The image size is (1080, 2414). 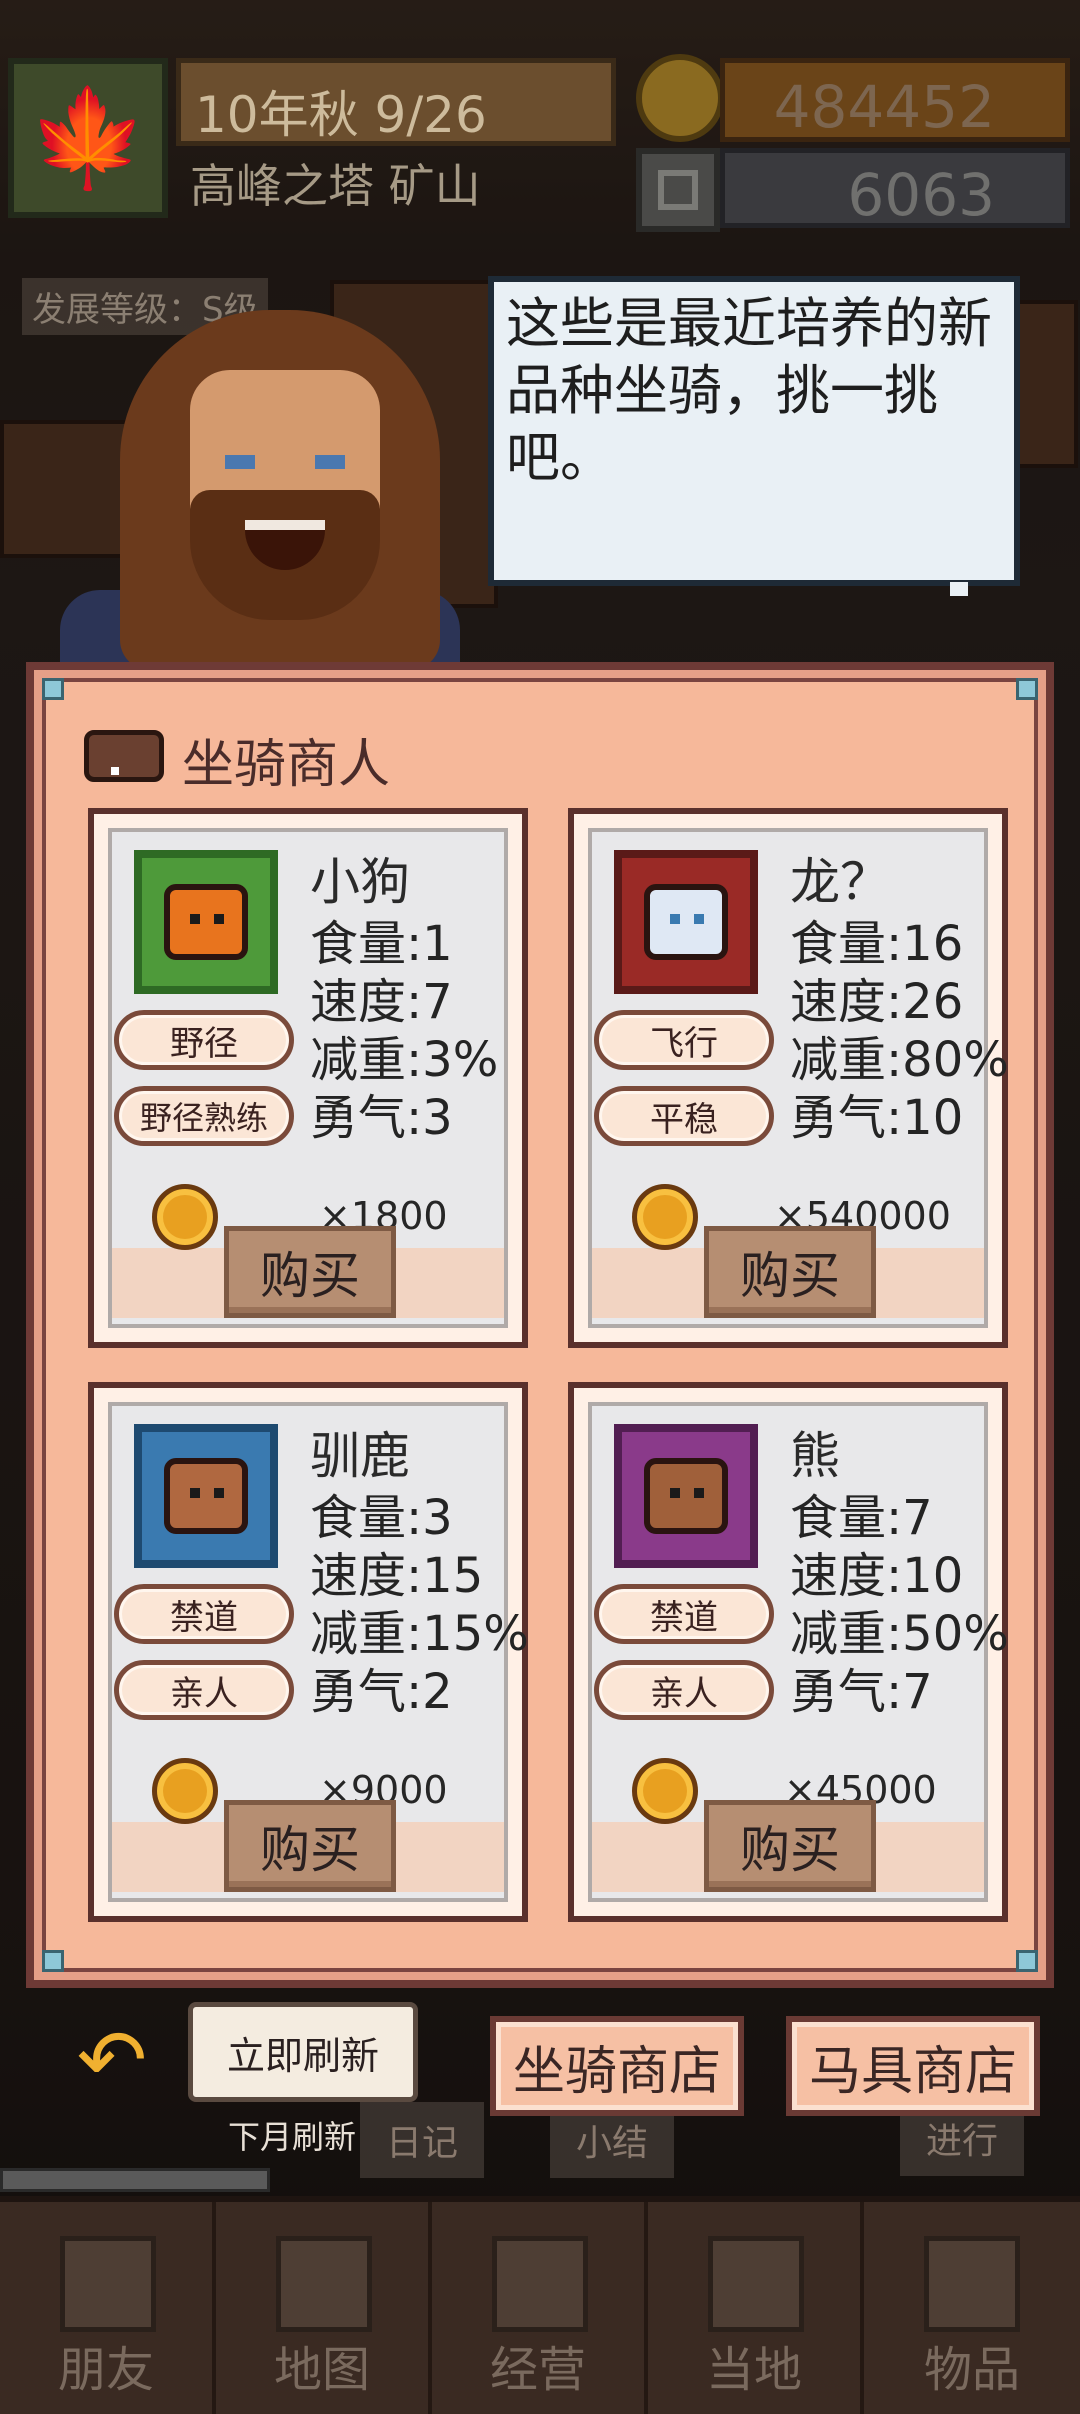 I want to click on nav-local: 当地, so click(x=756, y=2308).